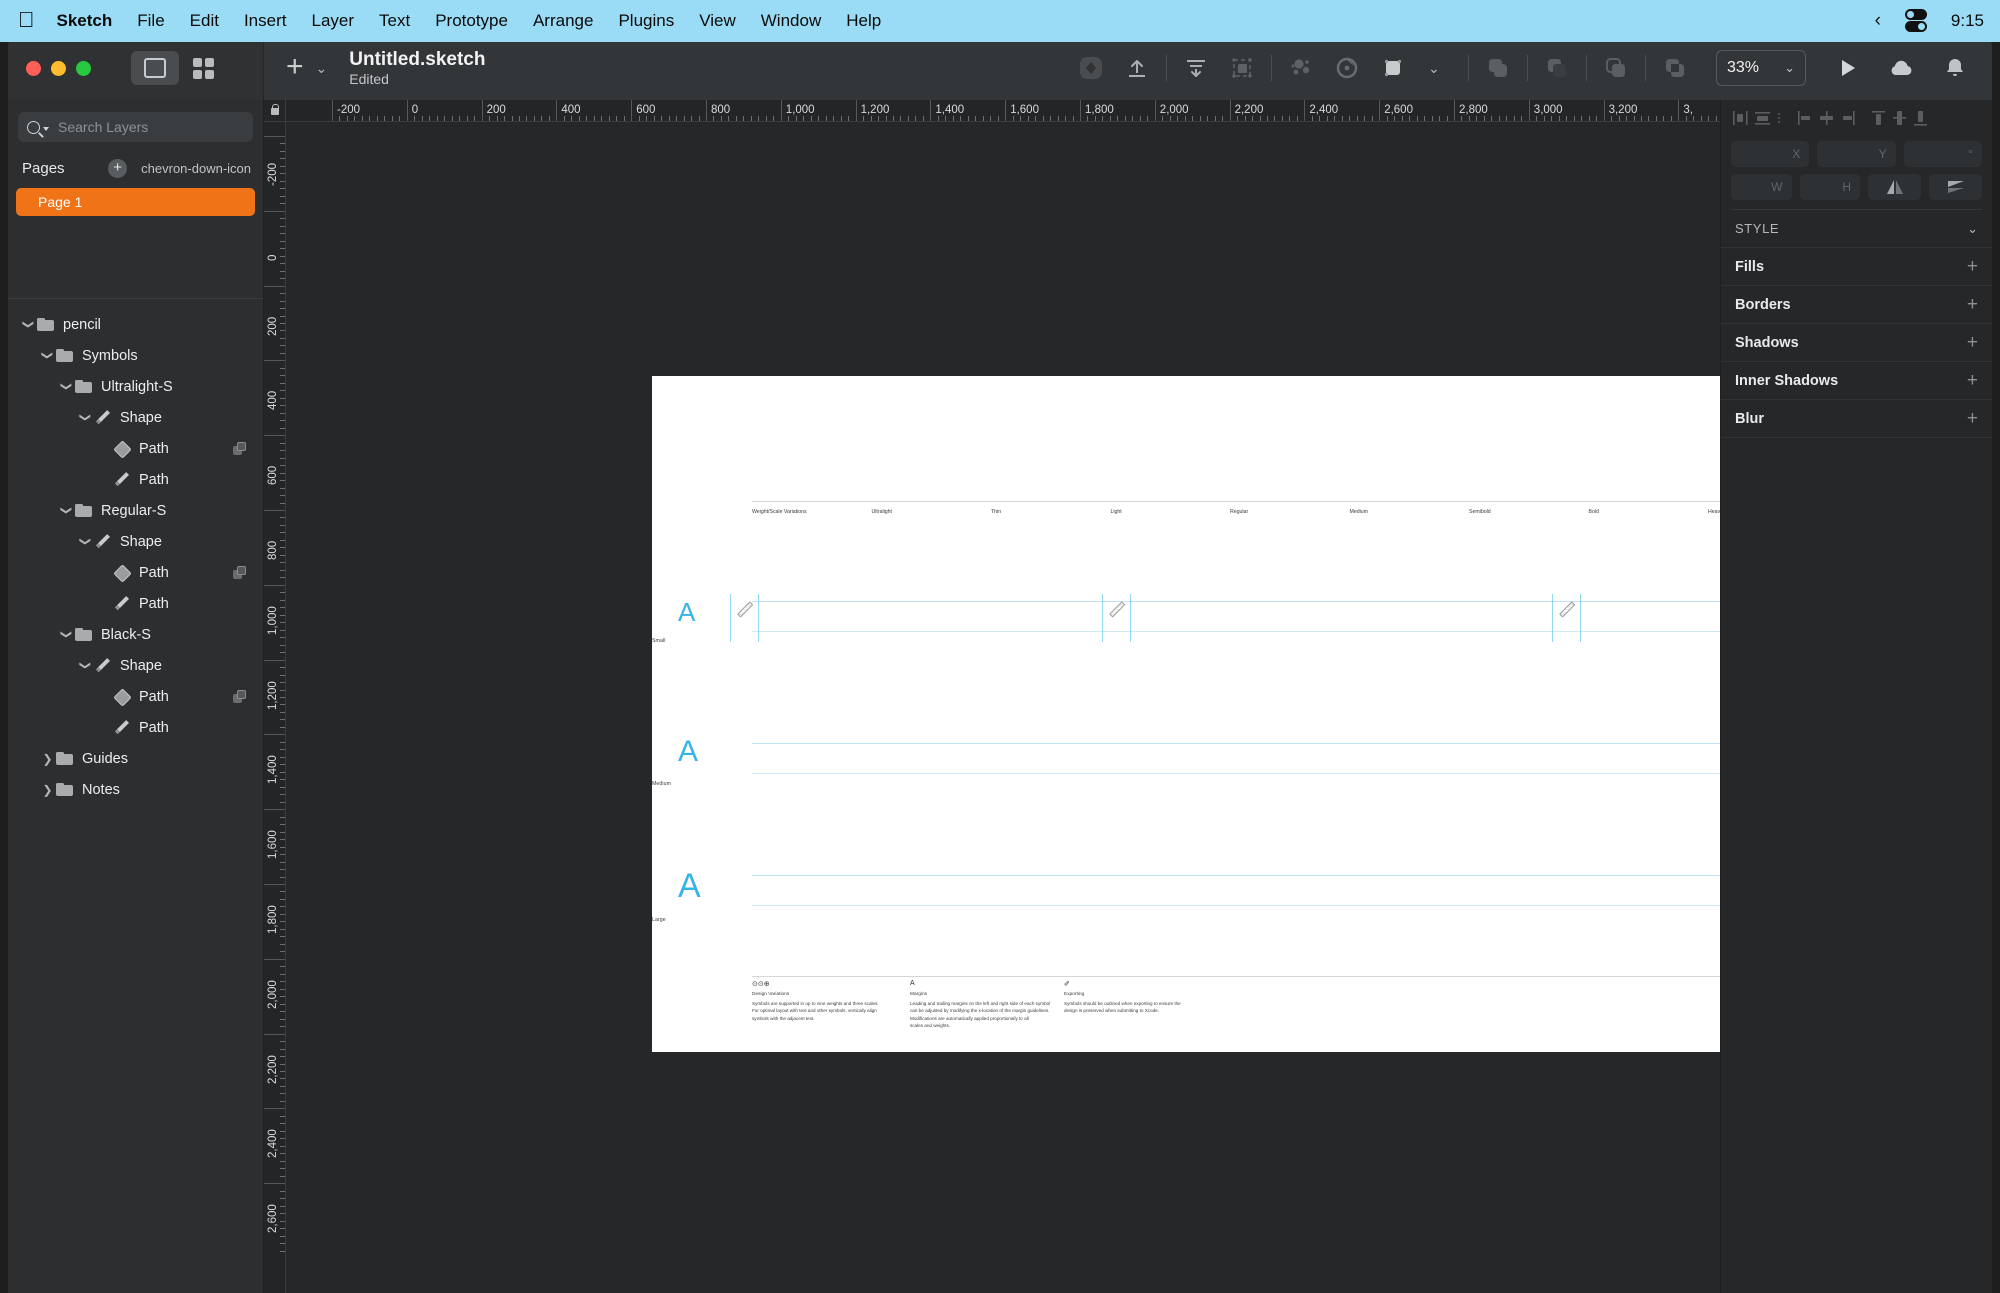 The image size is (2000, 1293). Describe the element at coordinates (1901, 68) in the screenshot. I see `cloud-button` at that location.